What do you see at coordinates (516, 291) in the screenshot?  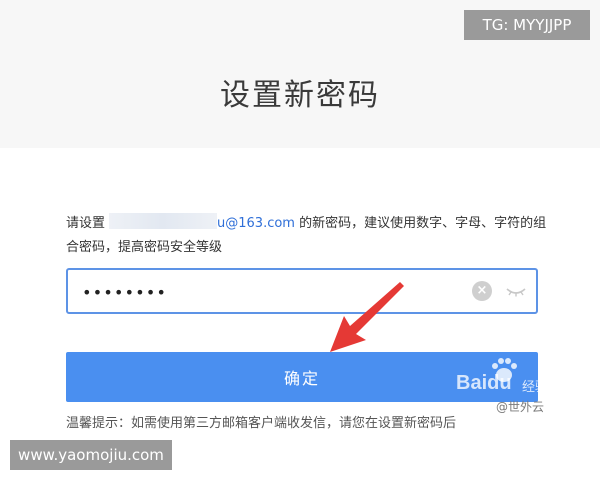 I see `eye-icon` at bounding box center [516, 291].